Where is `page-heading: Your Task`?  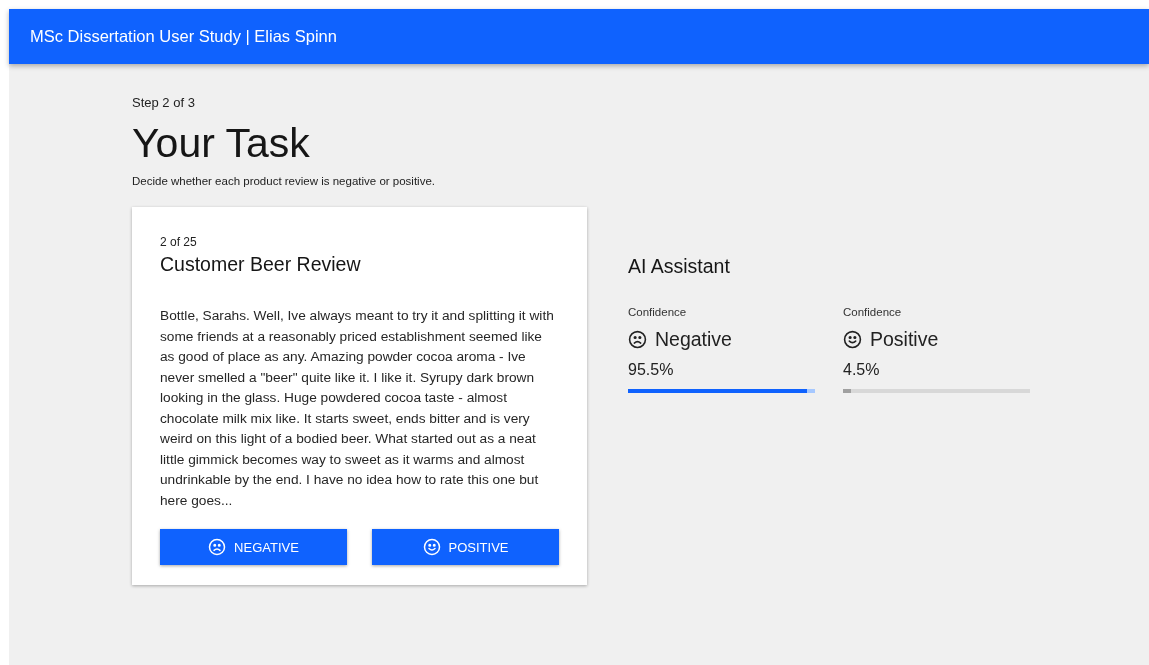 page-heading: Your Task is located at coordinates (221, 143).